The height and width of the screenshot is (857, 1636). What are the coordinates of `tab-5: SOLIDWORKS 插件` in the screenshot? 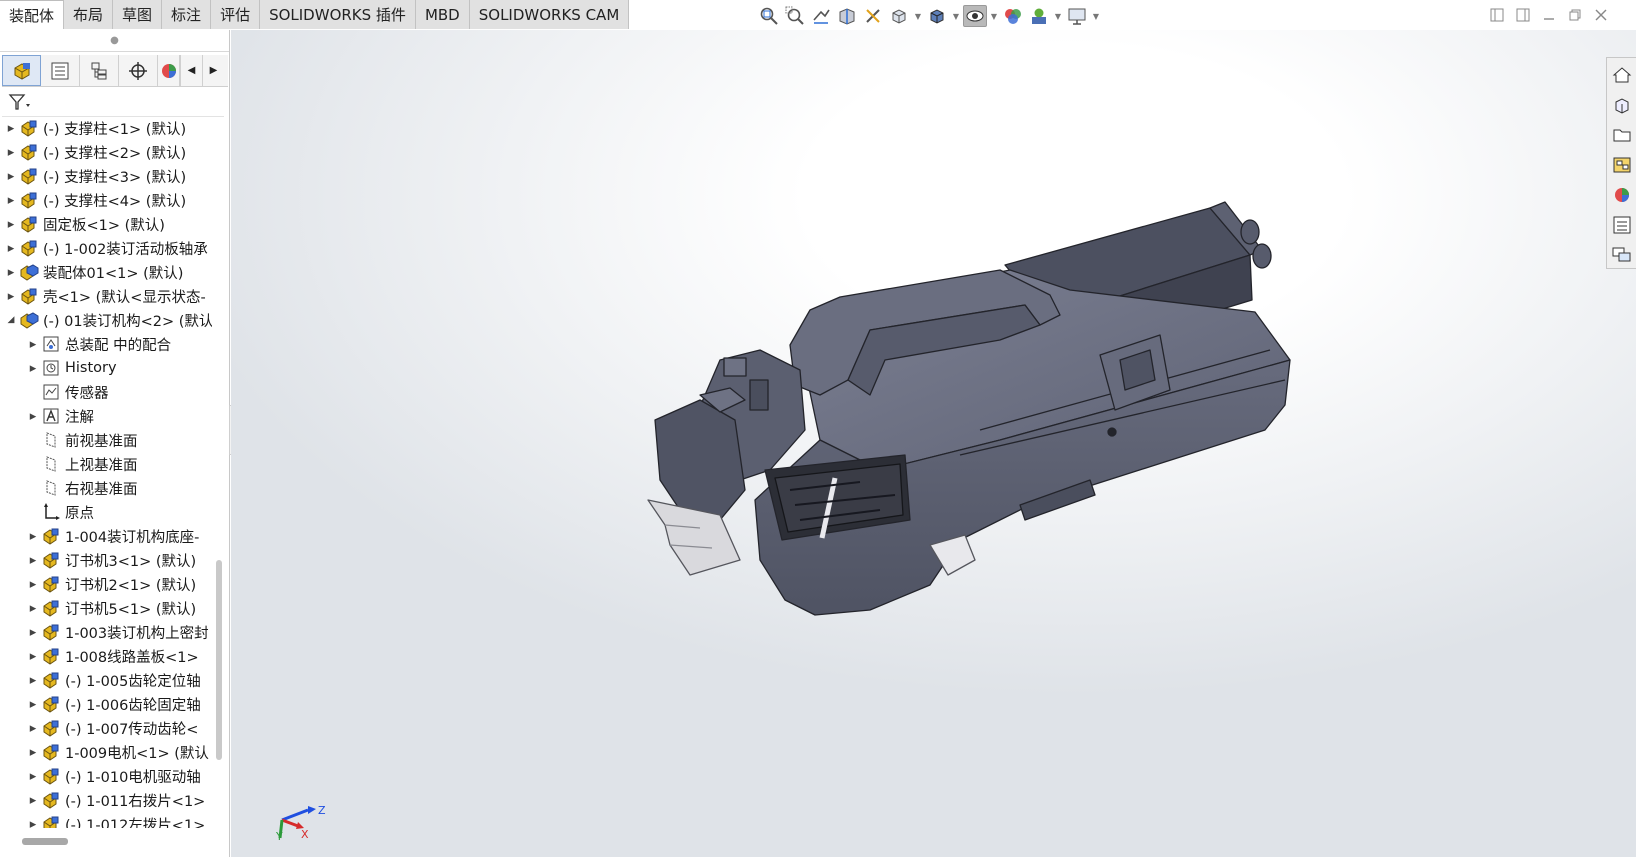 It's located at (338, 14).